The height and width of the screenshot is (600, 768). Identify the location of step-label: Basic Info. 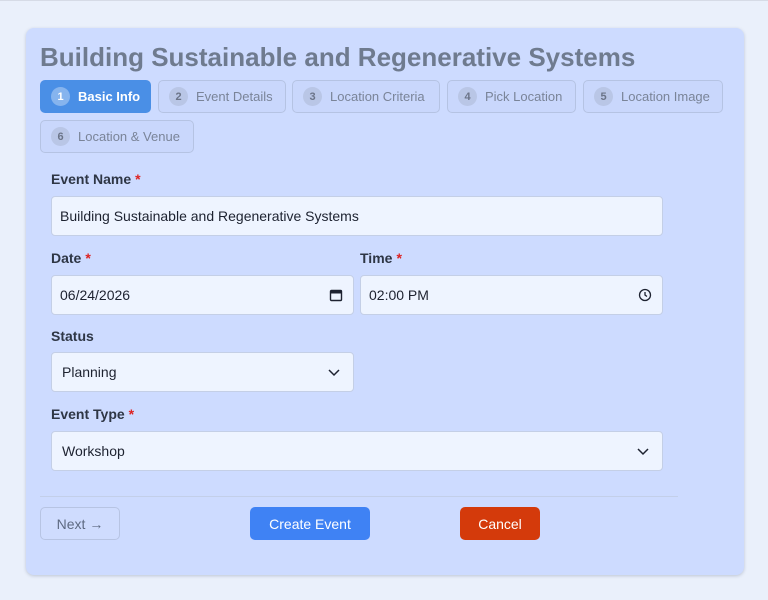
(109, 96).